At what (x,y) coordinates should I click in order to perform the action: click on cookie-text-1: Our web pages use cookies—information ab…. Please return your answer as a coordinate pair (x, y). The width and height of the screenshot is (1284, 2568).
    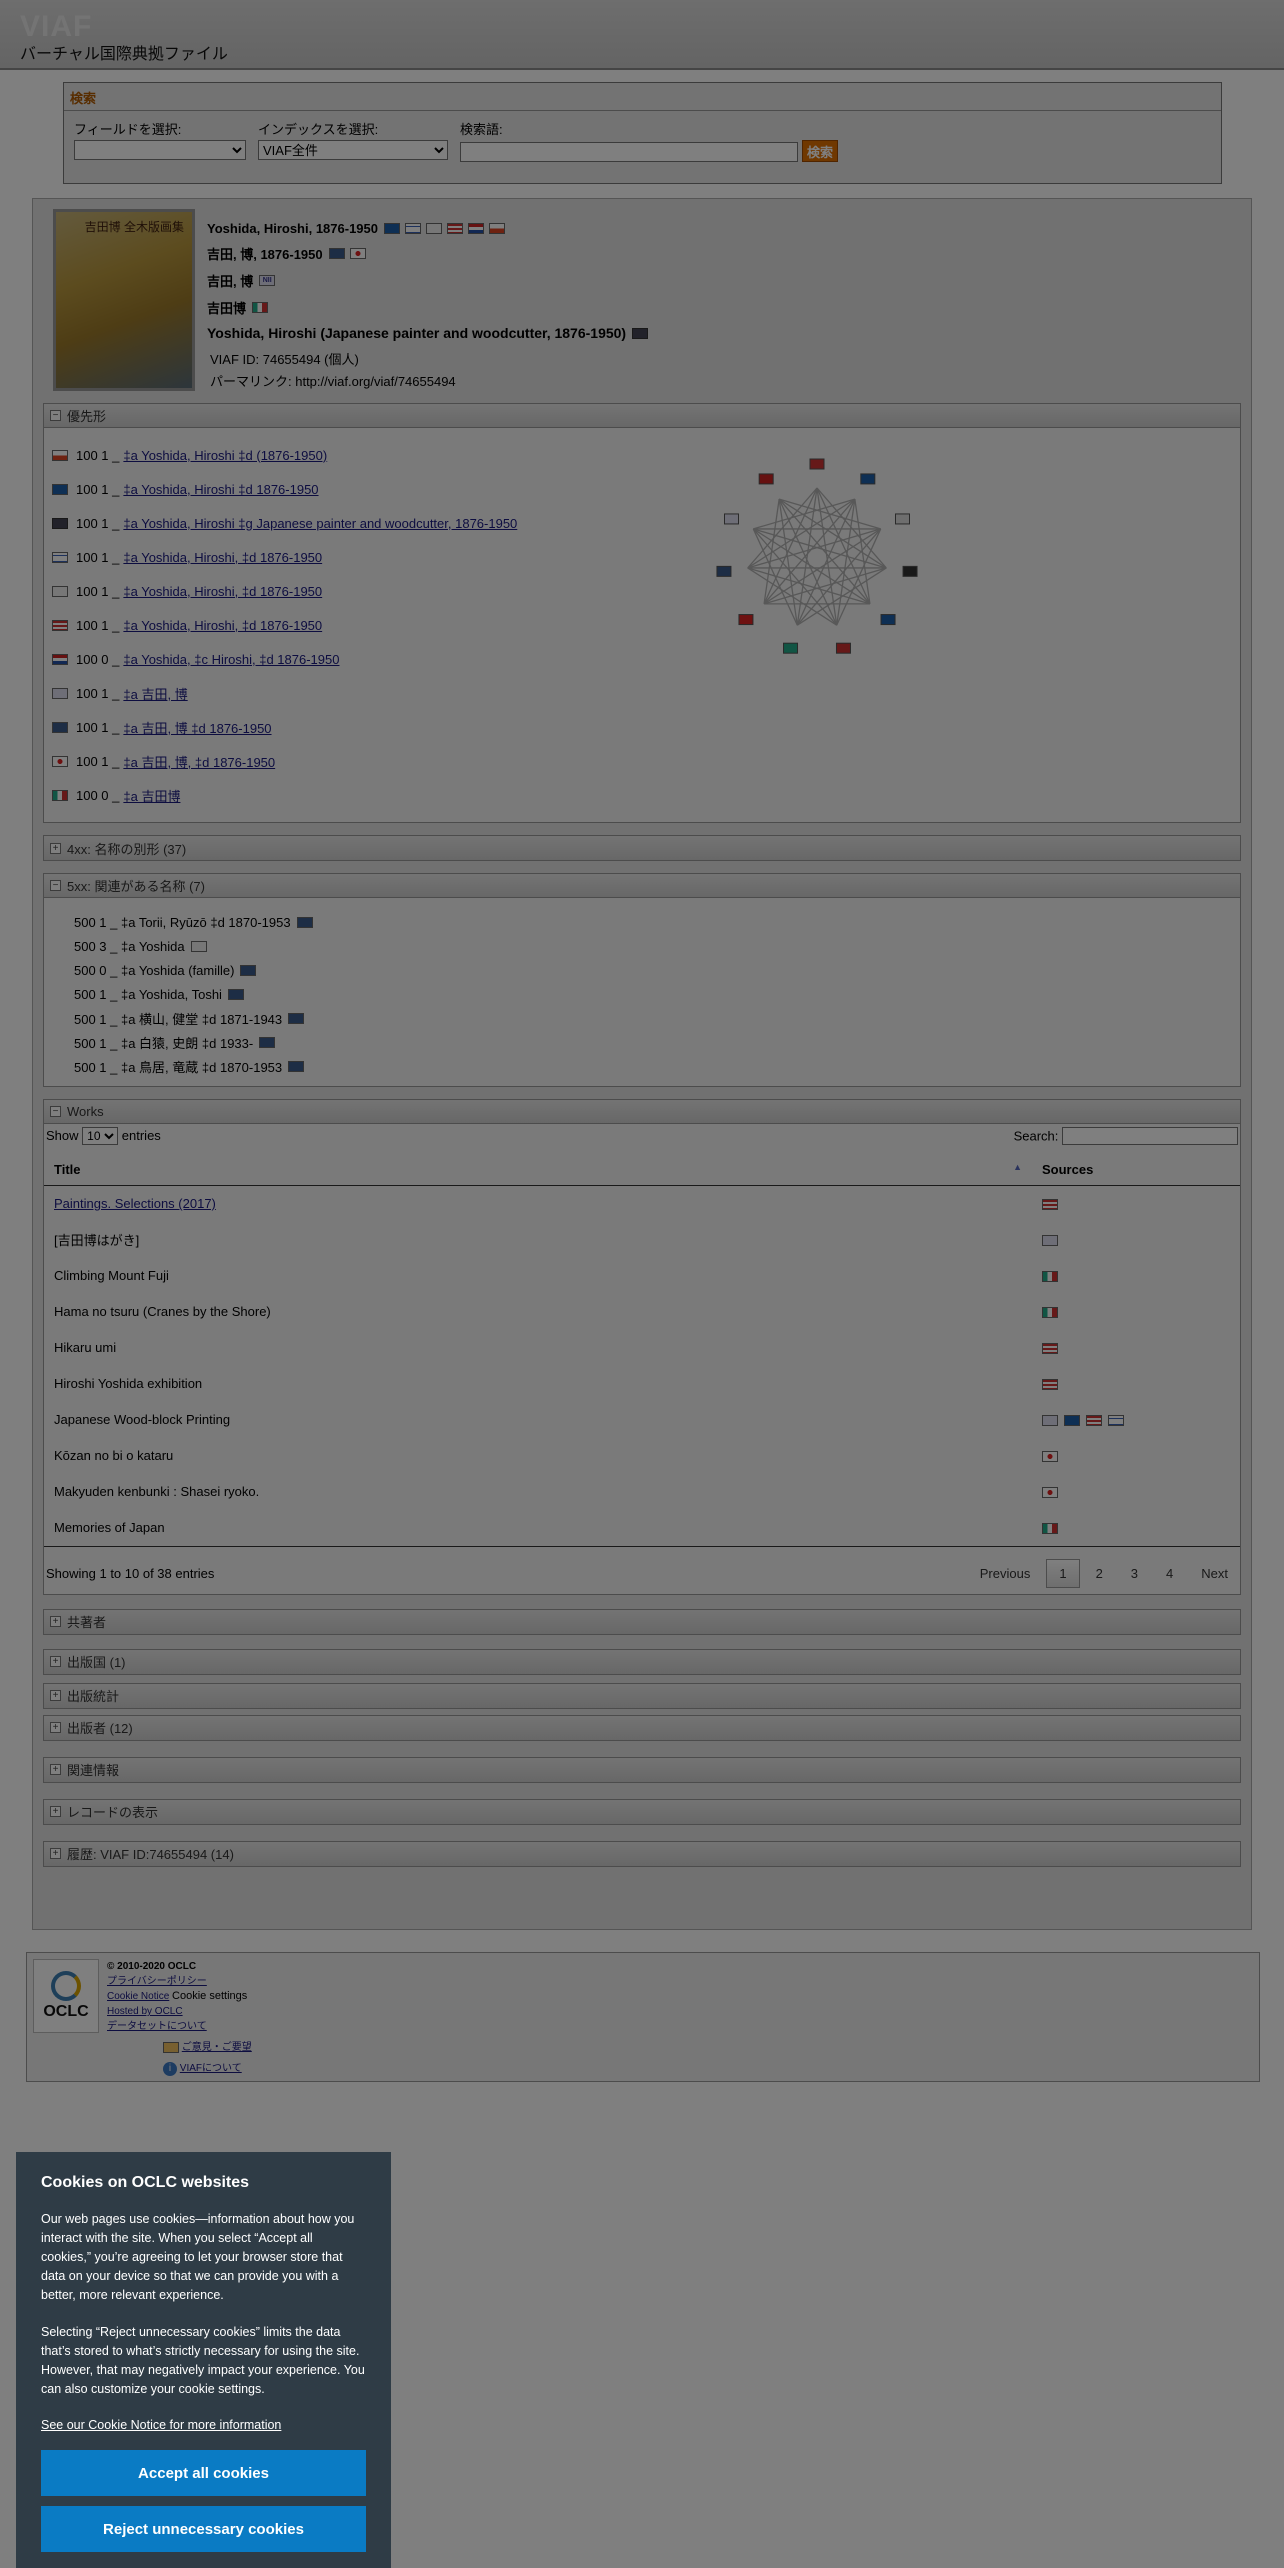
    Looking at the image, I should click on (198, 2257).